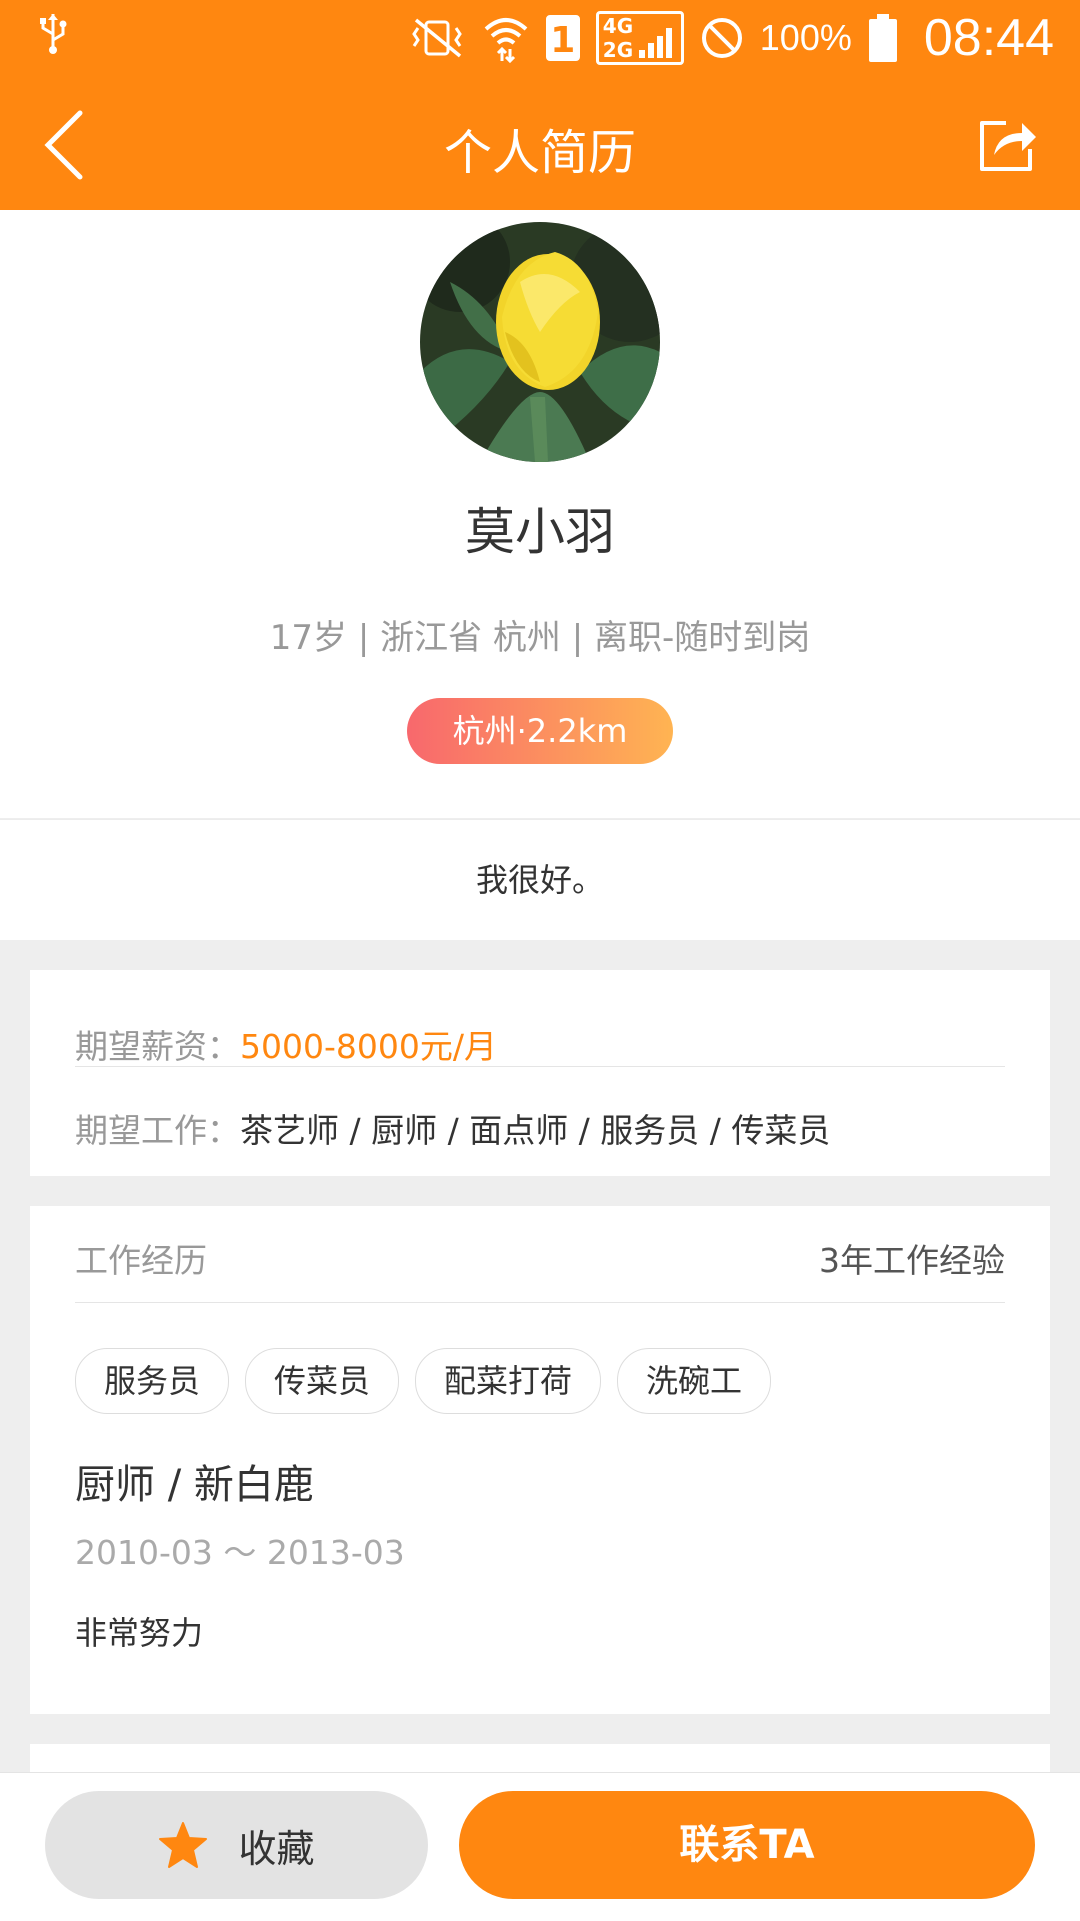  I want to click on battery-percent: 100%, so click(805, 37).